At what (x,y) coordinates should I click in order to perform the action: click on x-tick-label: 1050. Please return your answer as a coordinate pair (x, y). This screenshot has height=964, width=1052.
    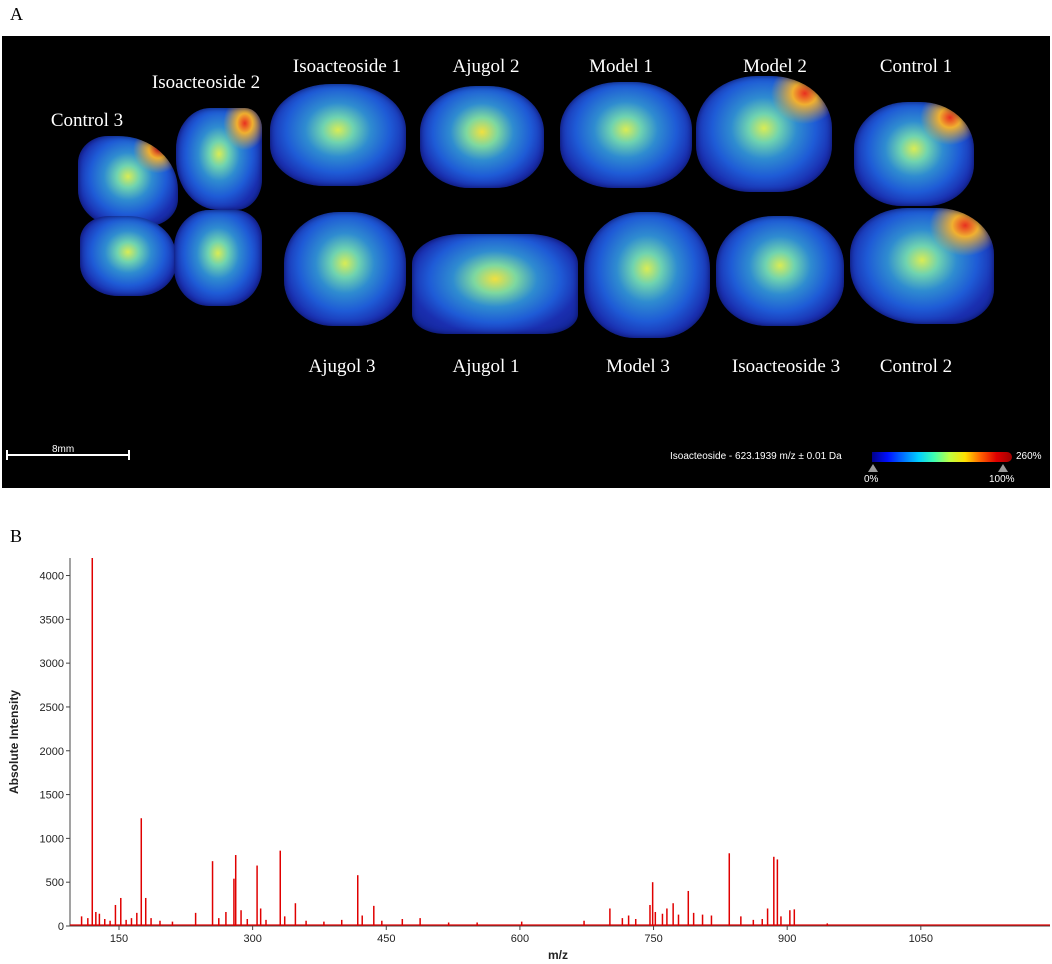
    Looking at the image, I should click on (921, 939).